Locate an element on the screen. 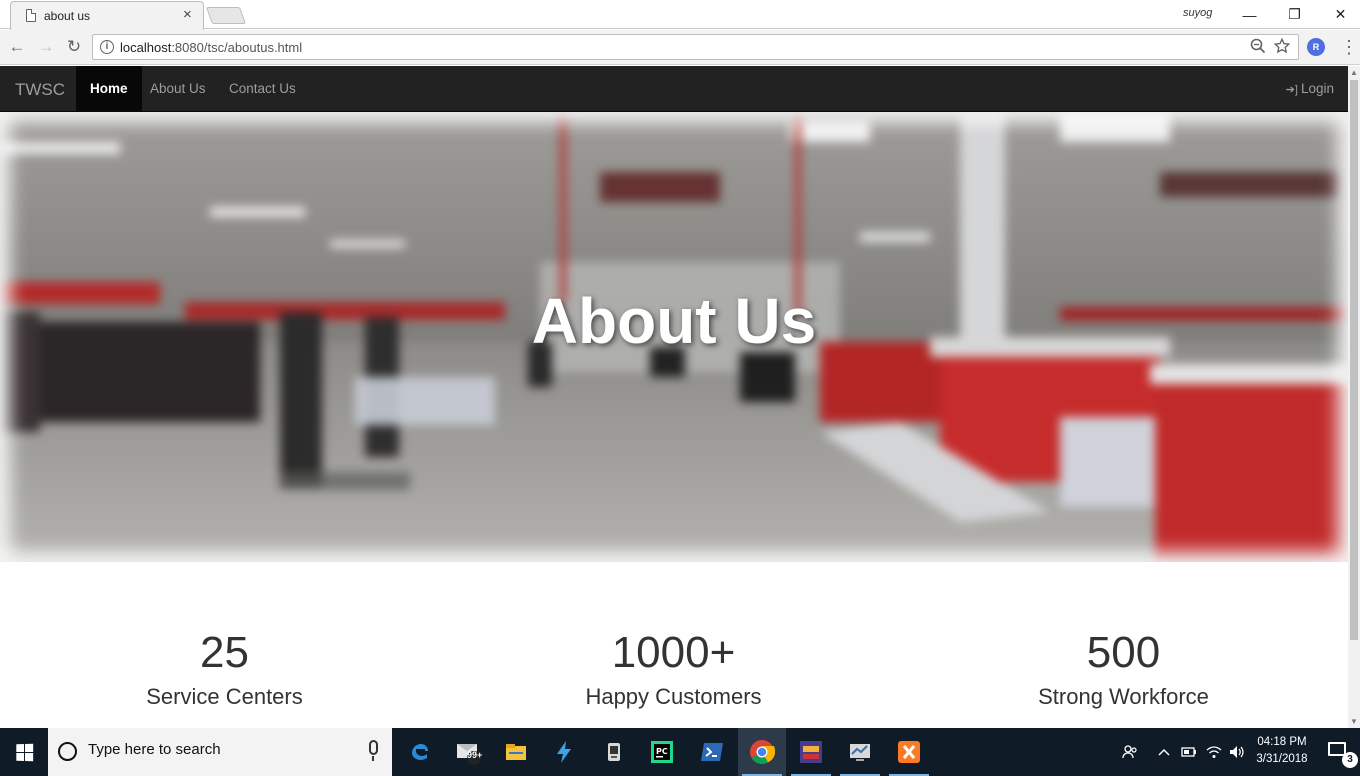  stat-happy-customers: 1000+ Happy Customers is located at coordinates (673, 669).